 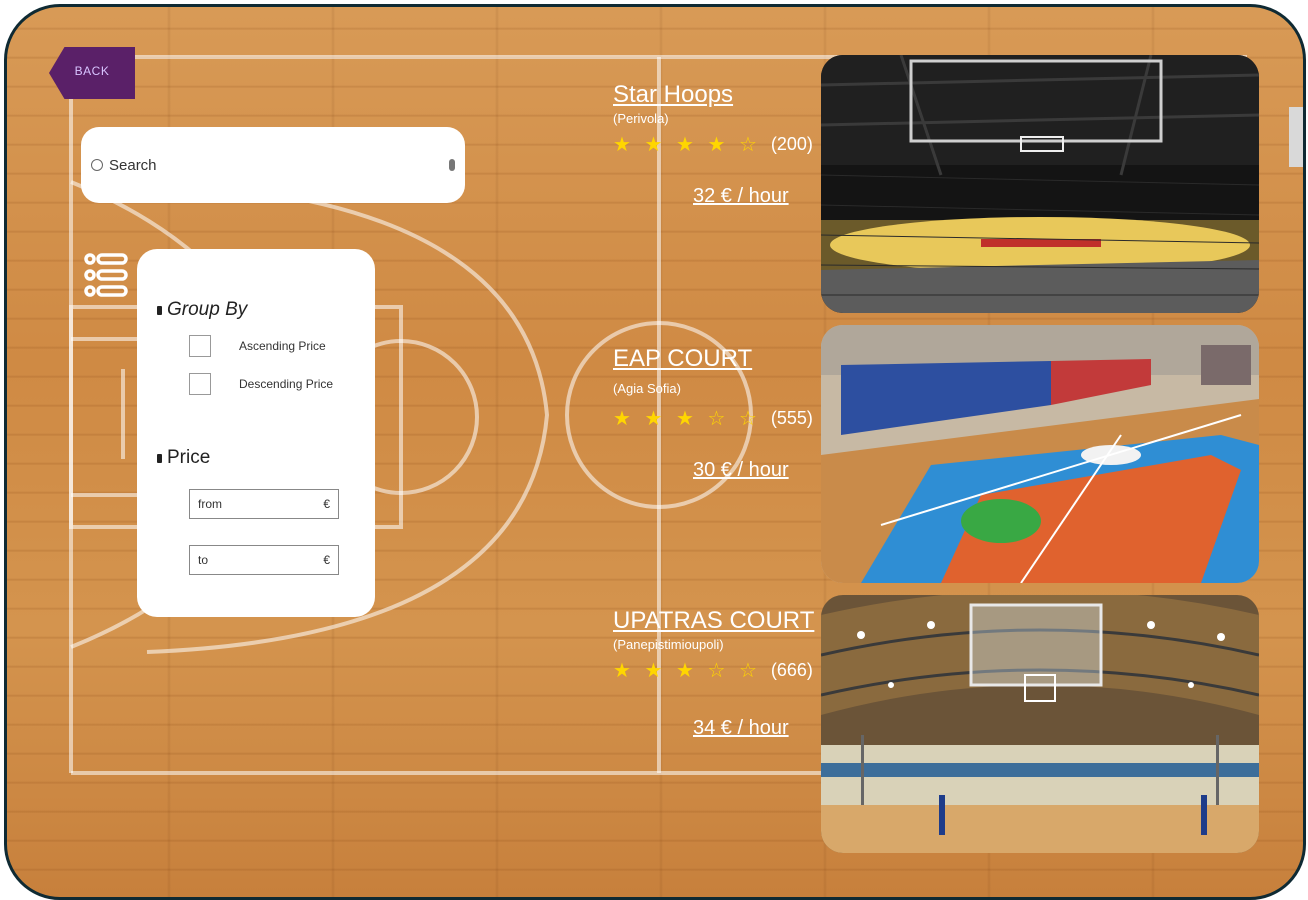 I want to click on scrollbar, so click(x=1296, y=137).